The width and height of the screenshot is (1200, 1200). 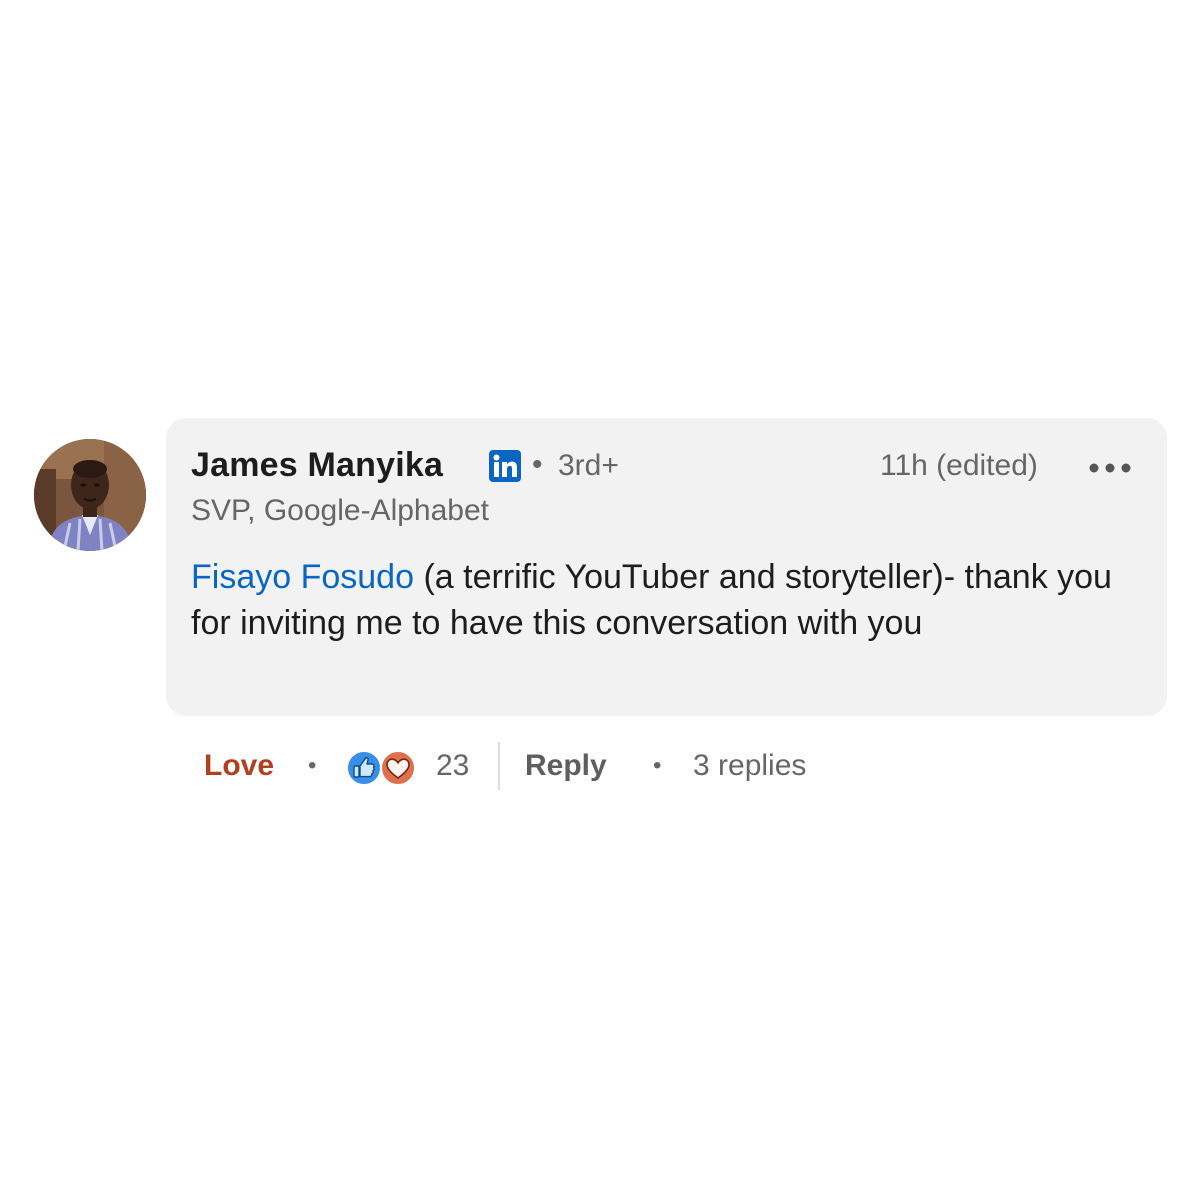 What do you see at coordinates (505, 466) in the screenshot?
I see `linkedin-icon` at bounding box center [505, 466].